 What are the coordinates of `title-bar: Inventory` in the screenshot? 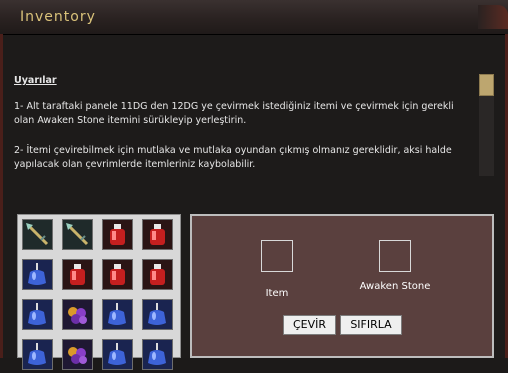 It's located at (254, 17).